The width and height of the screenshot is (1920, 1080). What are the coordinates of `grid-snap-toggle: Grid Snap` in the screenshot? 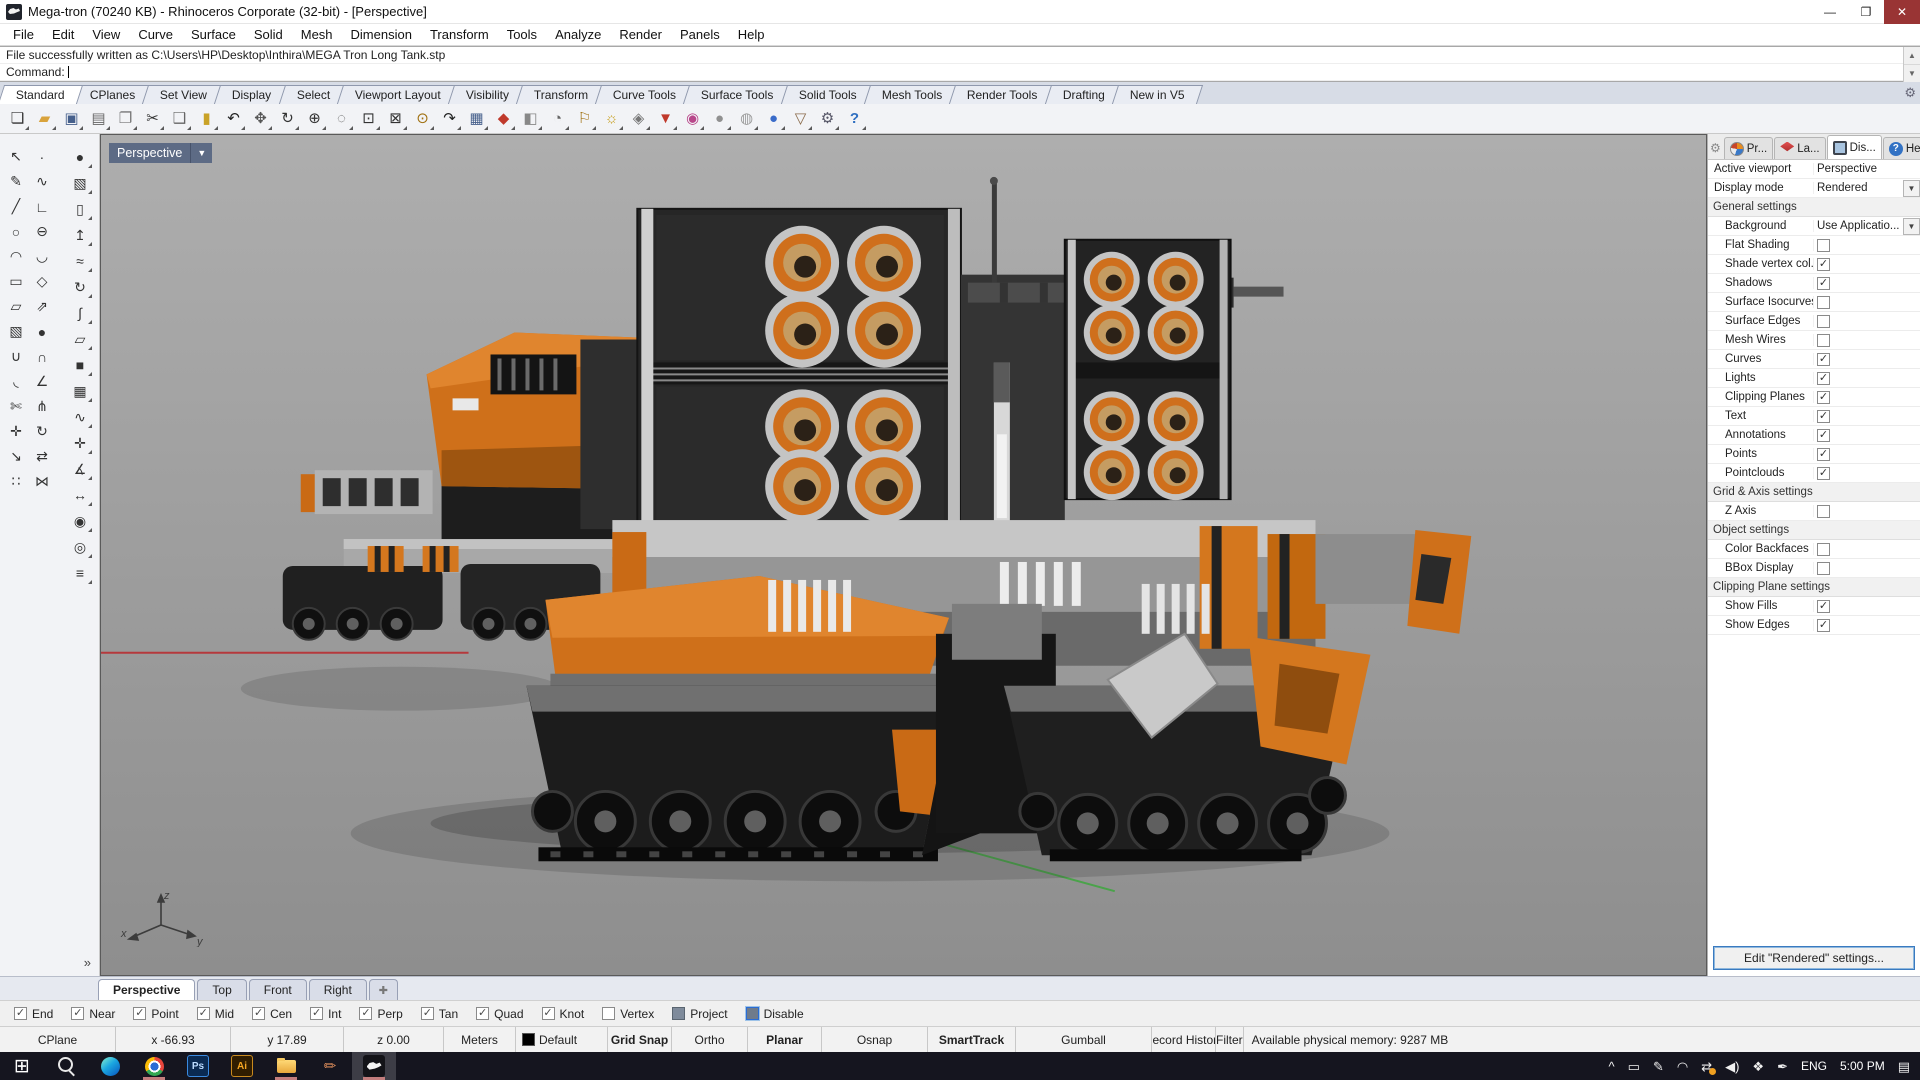 It's located at (640, 1039).